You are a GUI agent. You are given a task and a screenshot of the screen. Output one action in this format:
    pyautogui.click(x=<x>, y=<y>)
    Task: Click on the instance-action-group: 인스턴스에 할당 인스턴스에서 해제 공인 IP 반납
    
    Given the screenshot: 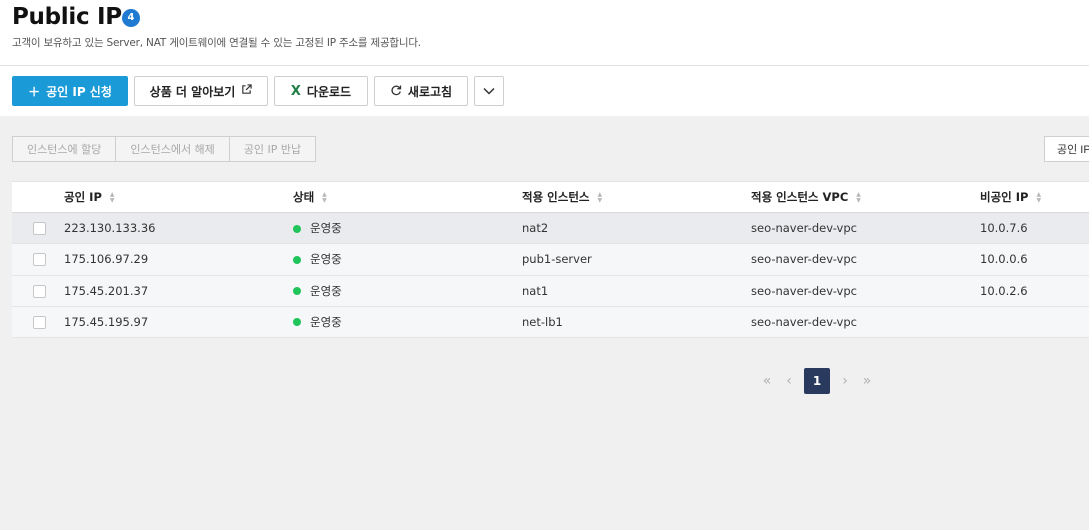 What is the action you would take?
    pyautogui.click(x=164, y=149)
    